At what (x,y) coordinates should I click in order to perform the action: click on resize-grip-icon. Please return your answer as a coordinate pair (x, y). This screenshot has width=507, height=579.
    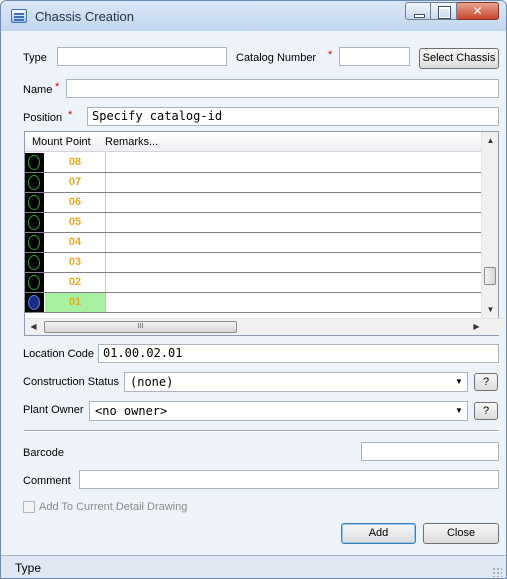
    Looking at the image, I should click on (497, 572).